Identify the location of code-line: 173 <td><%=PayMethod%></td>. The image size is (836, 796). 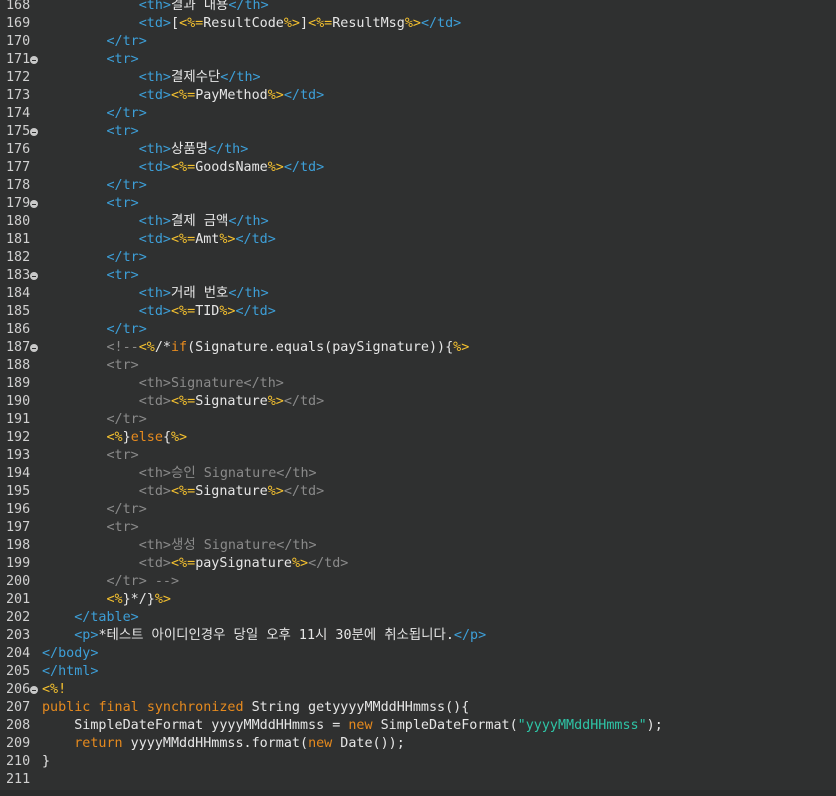
(418, 96).